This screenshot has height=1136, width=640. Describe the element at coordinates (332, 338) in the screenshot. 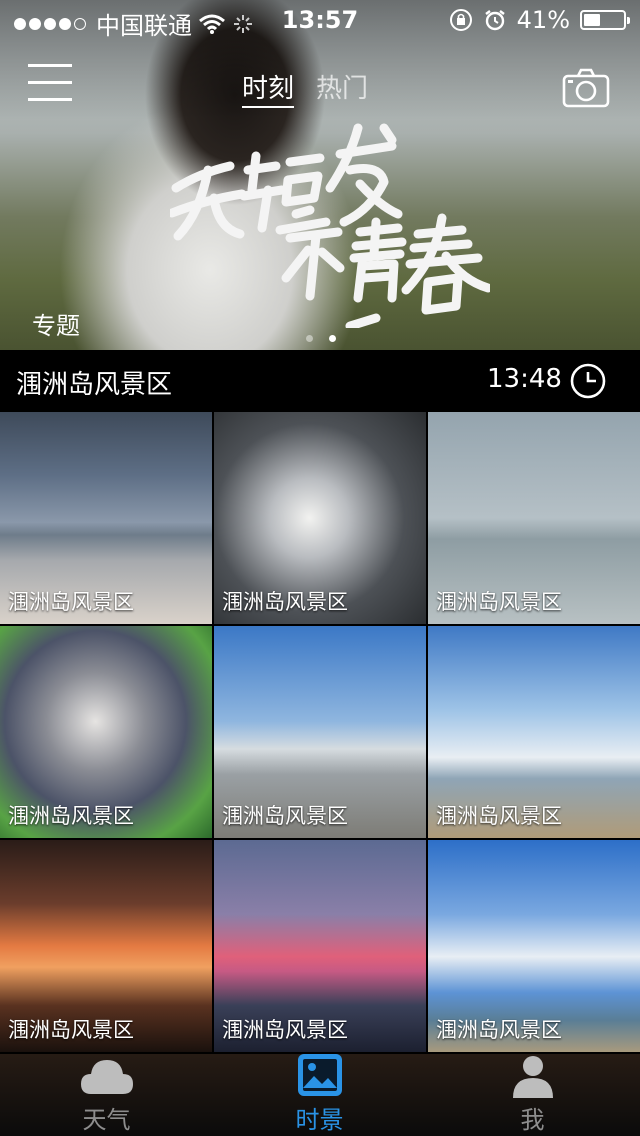

I see `page-dot-active` at that location.